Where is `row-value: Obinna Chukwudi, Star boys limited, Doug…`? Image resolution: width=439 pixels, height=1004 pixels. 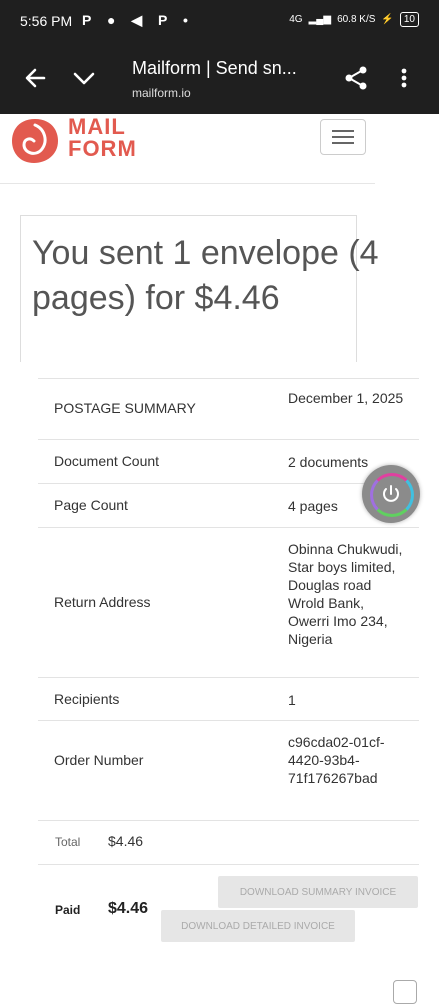
row-value: Obinna Chukwudi, Star boys limited, Doug… is located at coordinates (345, 594).